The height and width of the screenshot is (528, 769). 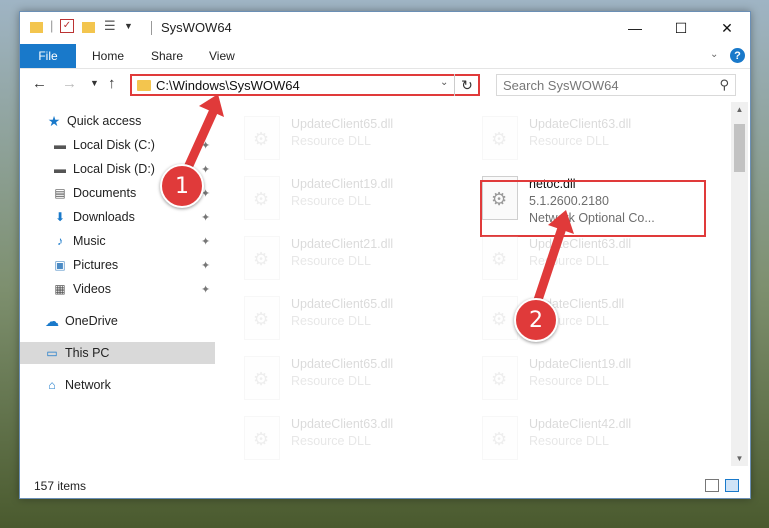 I want to click on address-path: C:\Windows\SysWOW64, so click(x=228, y=85).